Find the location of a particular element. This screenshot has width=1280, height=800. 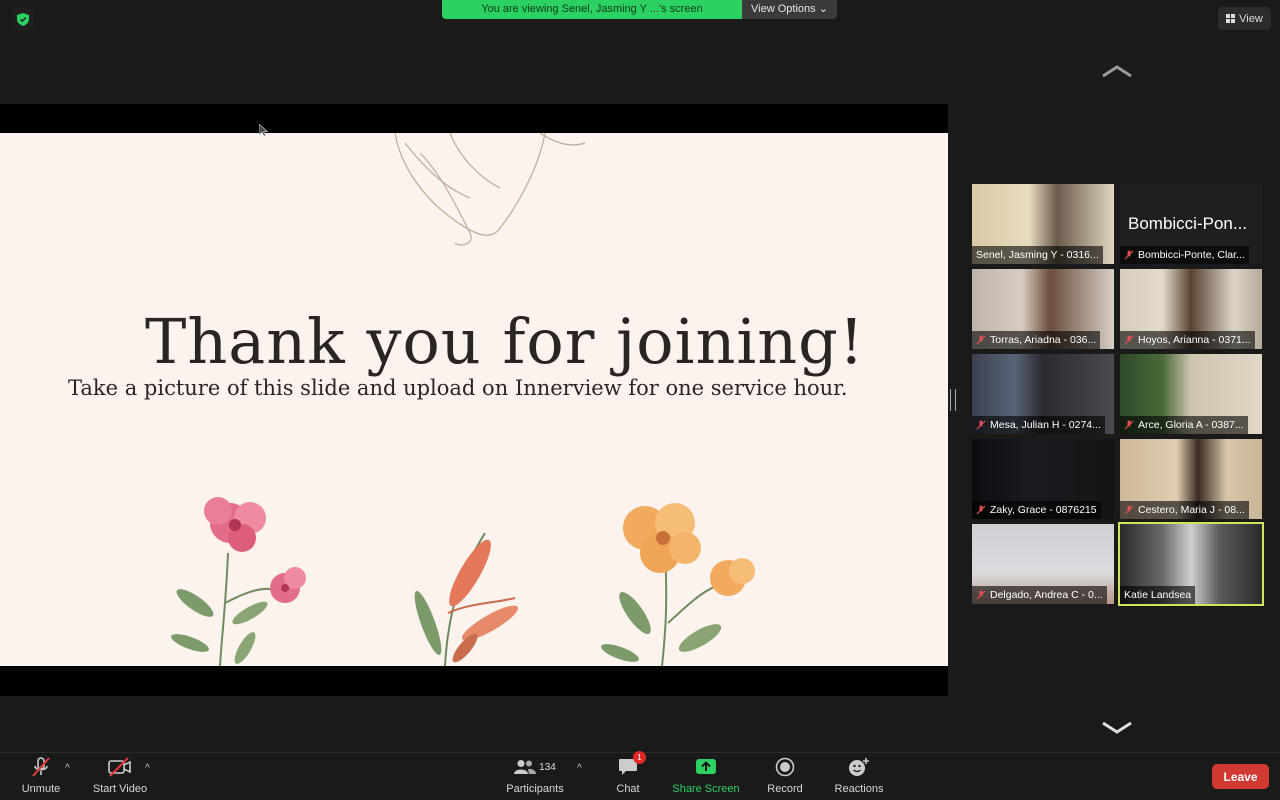

participants-count: 134 is located at coordinates (547, 767).